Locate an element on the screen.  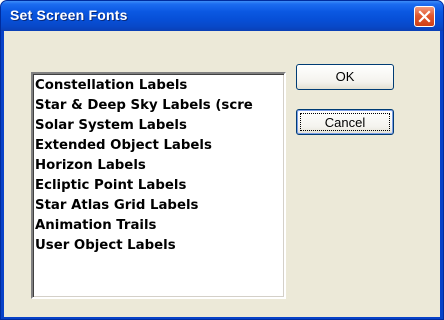
list-item: Solar System Labels is located at coordinates (144, 126).